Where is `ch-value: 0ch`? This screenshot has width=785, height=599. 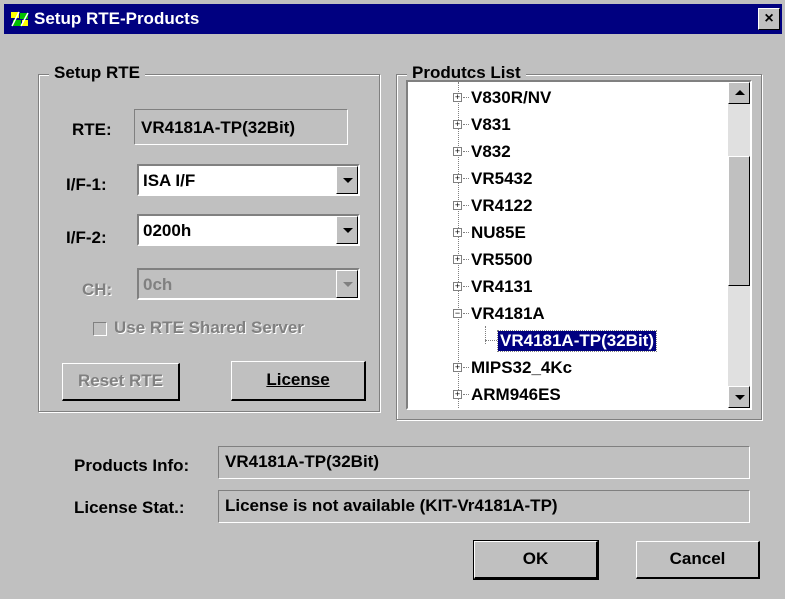 ch-value: 0ch is located at coordinates (158, 284).